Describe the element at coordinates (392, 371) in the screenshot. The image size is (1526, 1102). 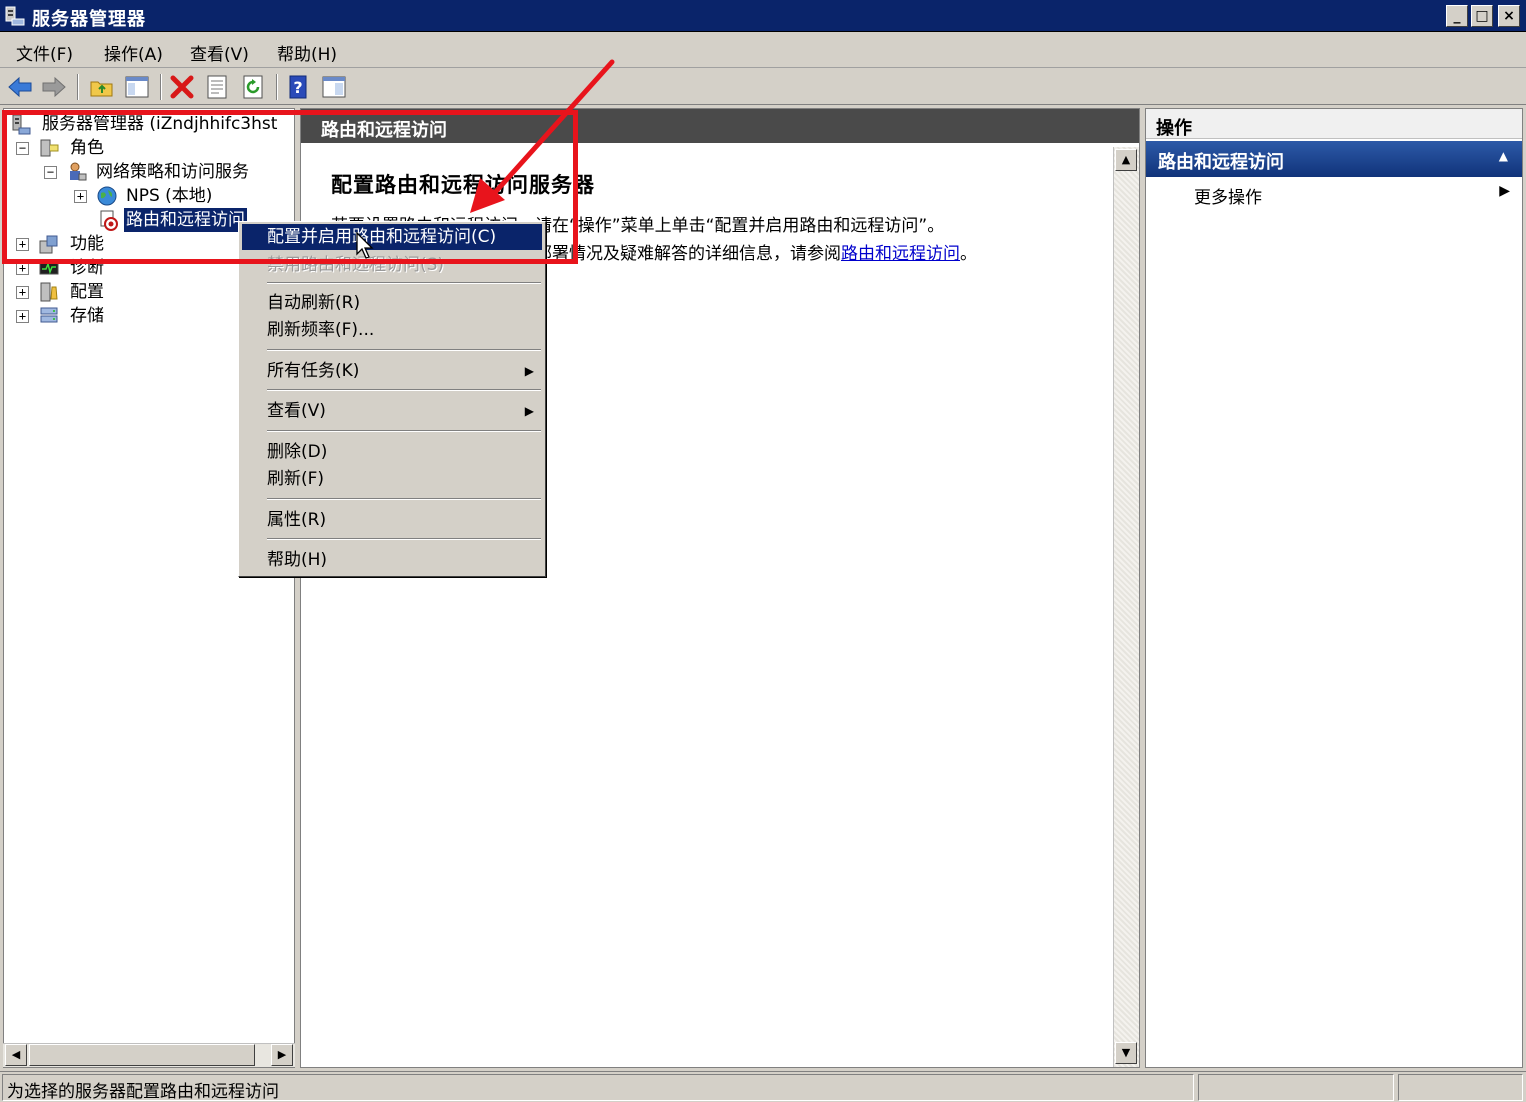
I see `menu-item-all-tasks: 所有任务(K) ▶` at that location.